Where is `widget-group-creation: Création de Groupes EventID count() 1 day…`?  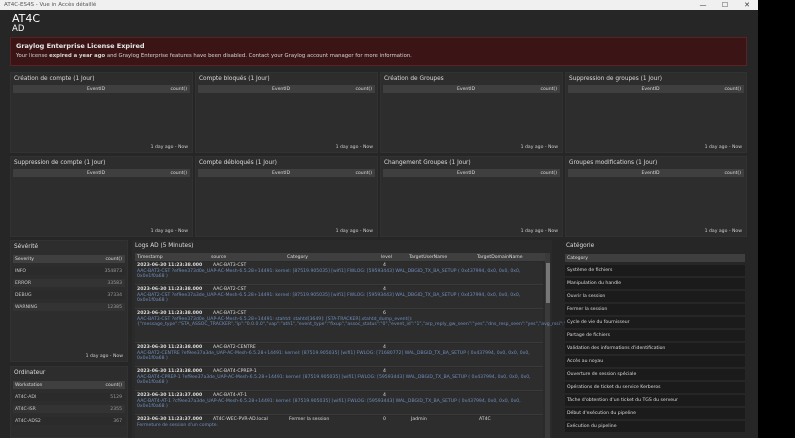 widget-group-creation: Création de Groupes EventID count() 1 day… is located at coordinates (471, 112).